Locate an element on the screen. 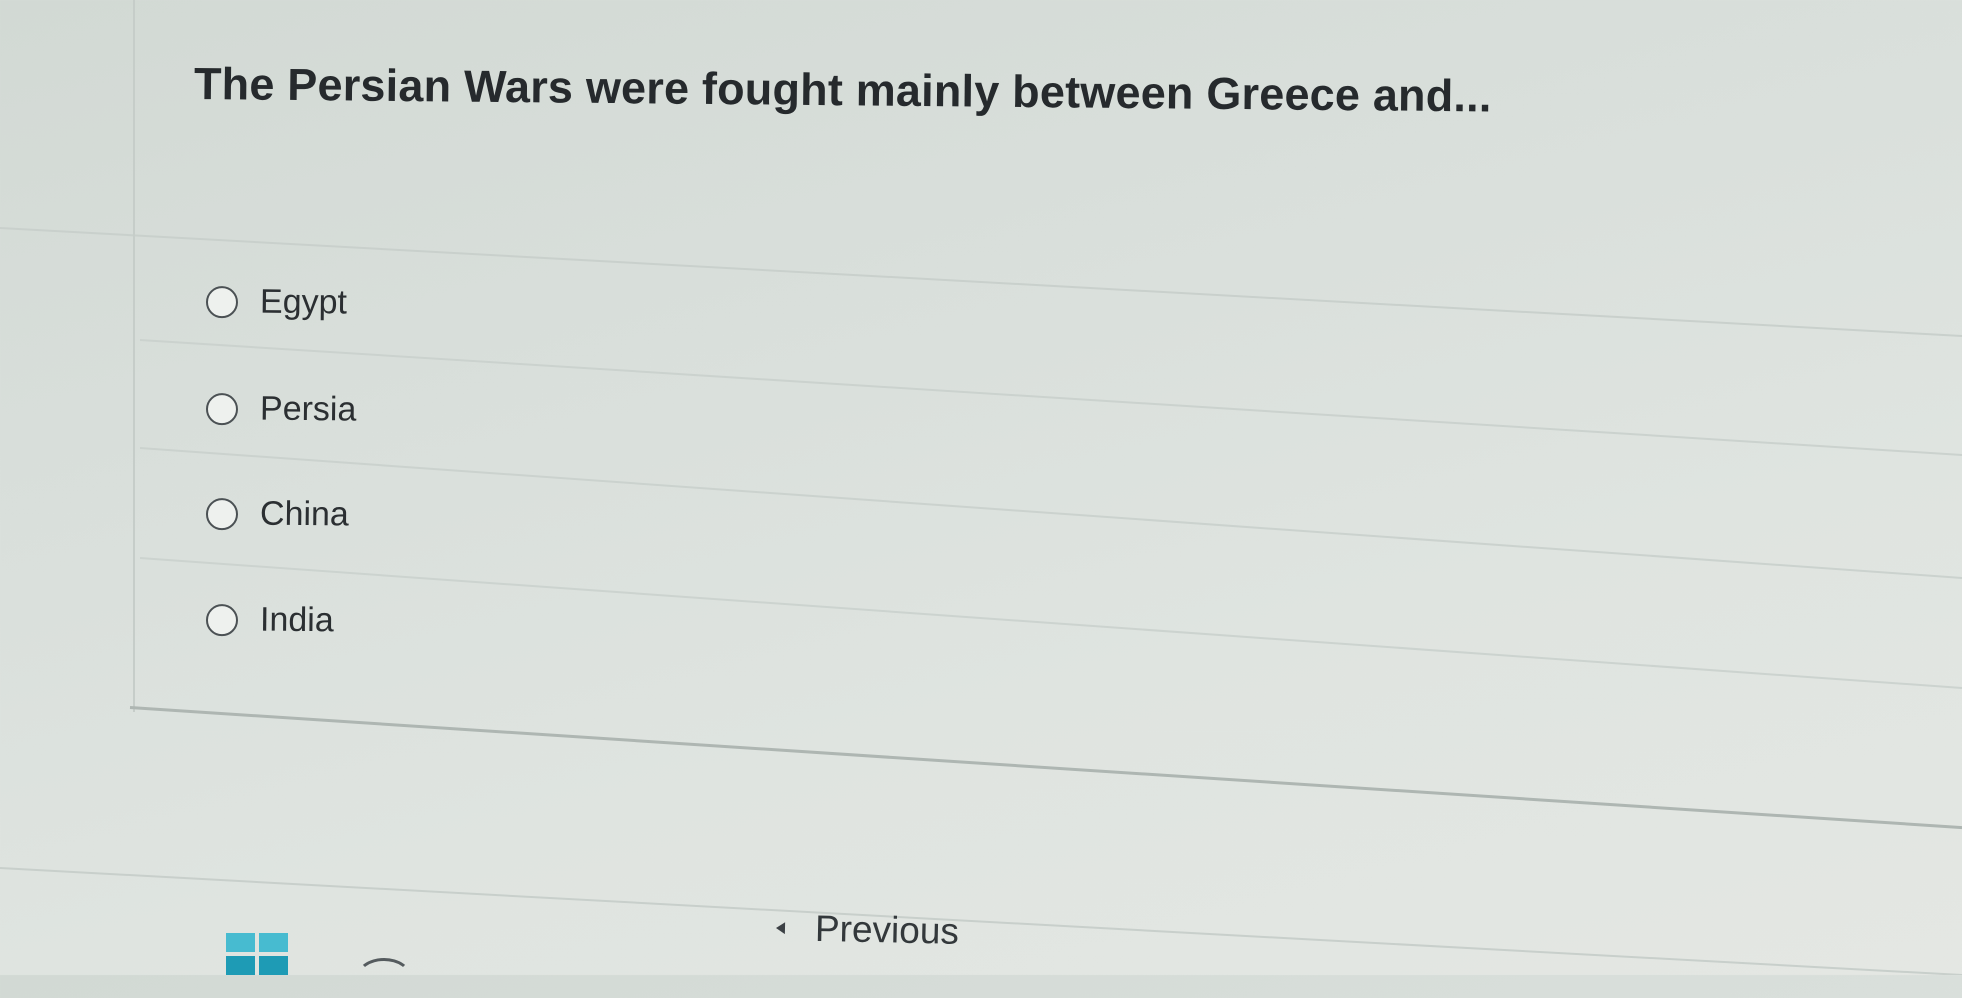 The width and height of the screenshot is (1962, 998). choice-label: India is located at coordinates (296, 620).